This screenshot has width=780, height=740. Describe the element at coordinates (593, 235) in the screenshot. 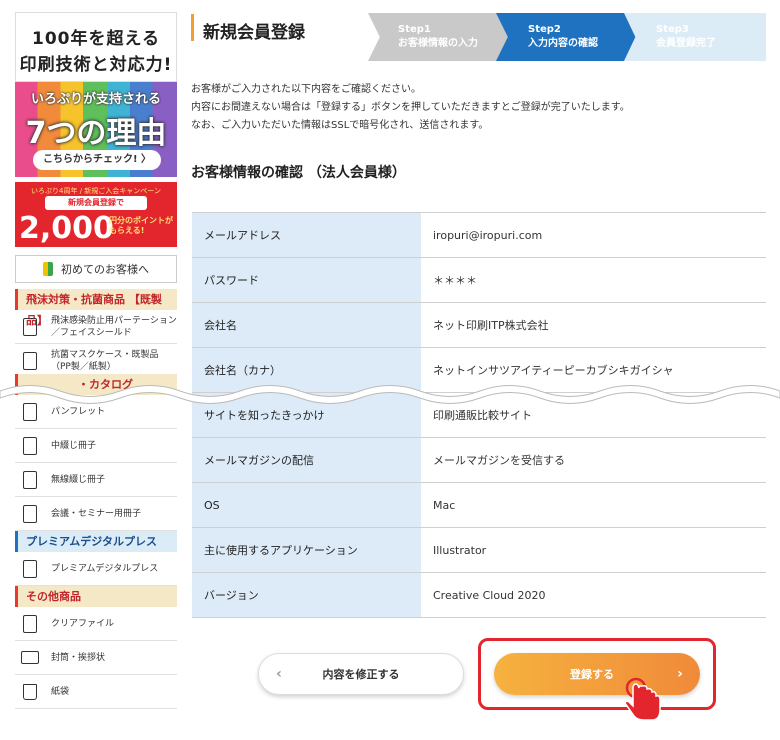

I see `row-value: iropuri@iropuri.com` at that location.